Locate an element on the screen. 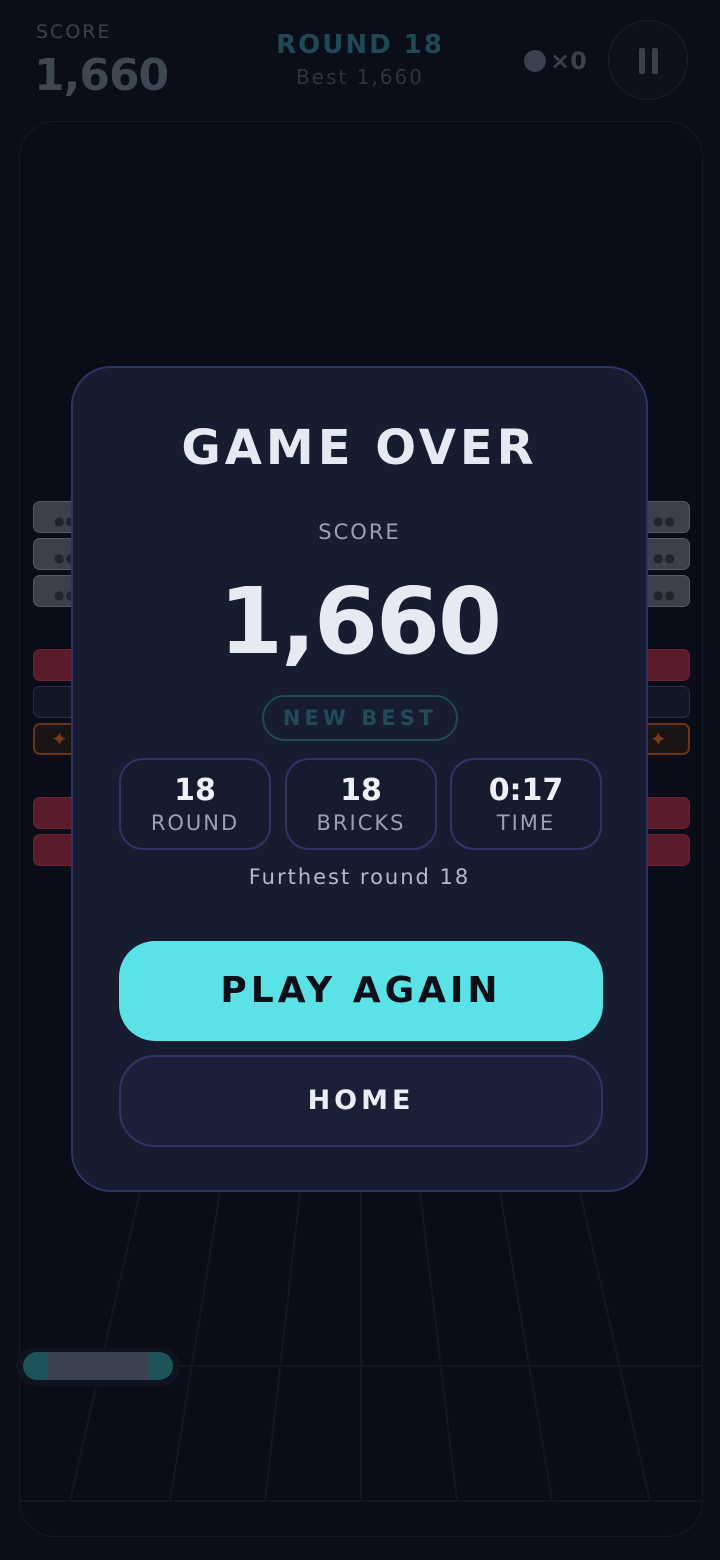  stat-round: 18 ROUND is located at coordinates (195, 804).